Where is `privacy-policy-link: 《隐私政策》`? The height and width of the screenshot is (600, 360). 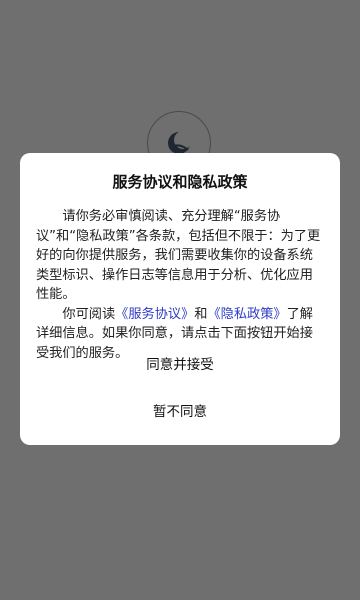
privacy-policy-link: 《隐私政策》 is located at coordinates (246, 314).